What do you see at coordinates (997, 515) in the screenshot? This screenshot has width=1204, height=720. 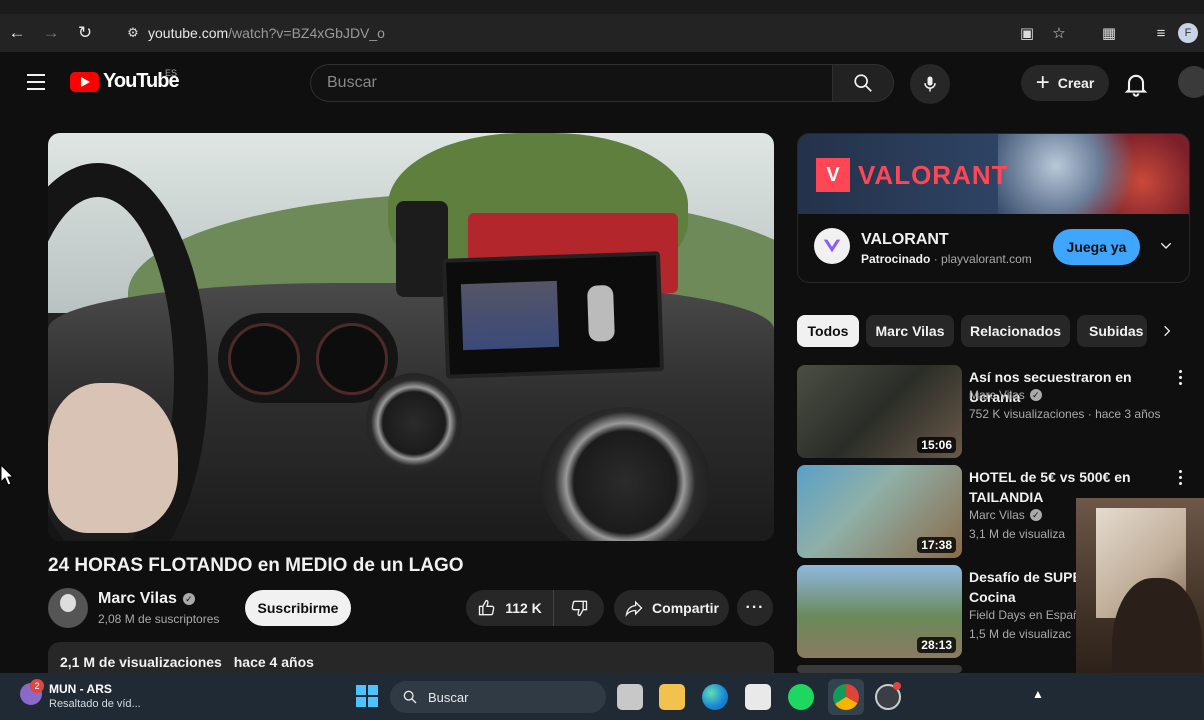 I see `recommendation-channel-text: Marc Vilas` at bounding box center [997, 515].